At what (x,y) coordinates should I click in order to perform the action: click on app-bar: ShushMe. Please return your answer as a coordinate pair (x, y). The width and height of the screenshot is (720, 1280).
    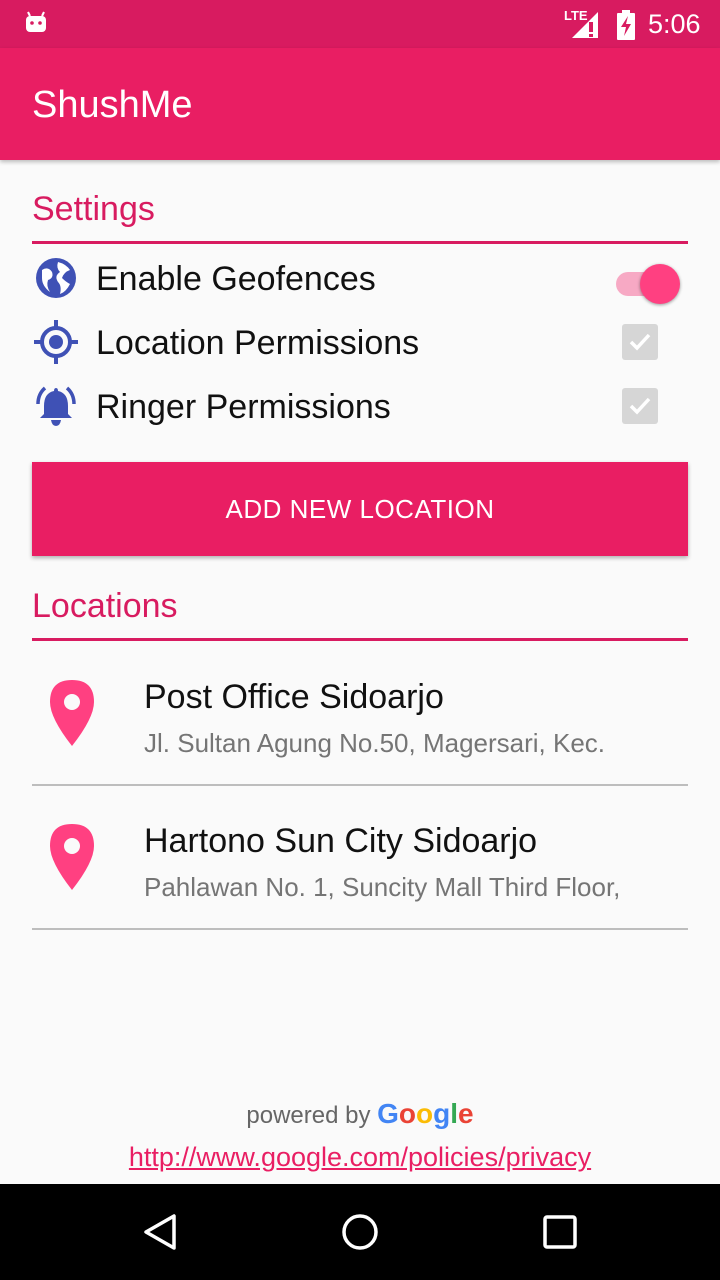
    Looking at the image, I should click on (360, 104).